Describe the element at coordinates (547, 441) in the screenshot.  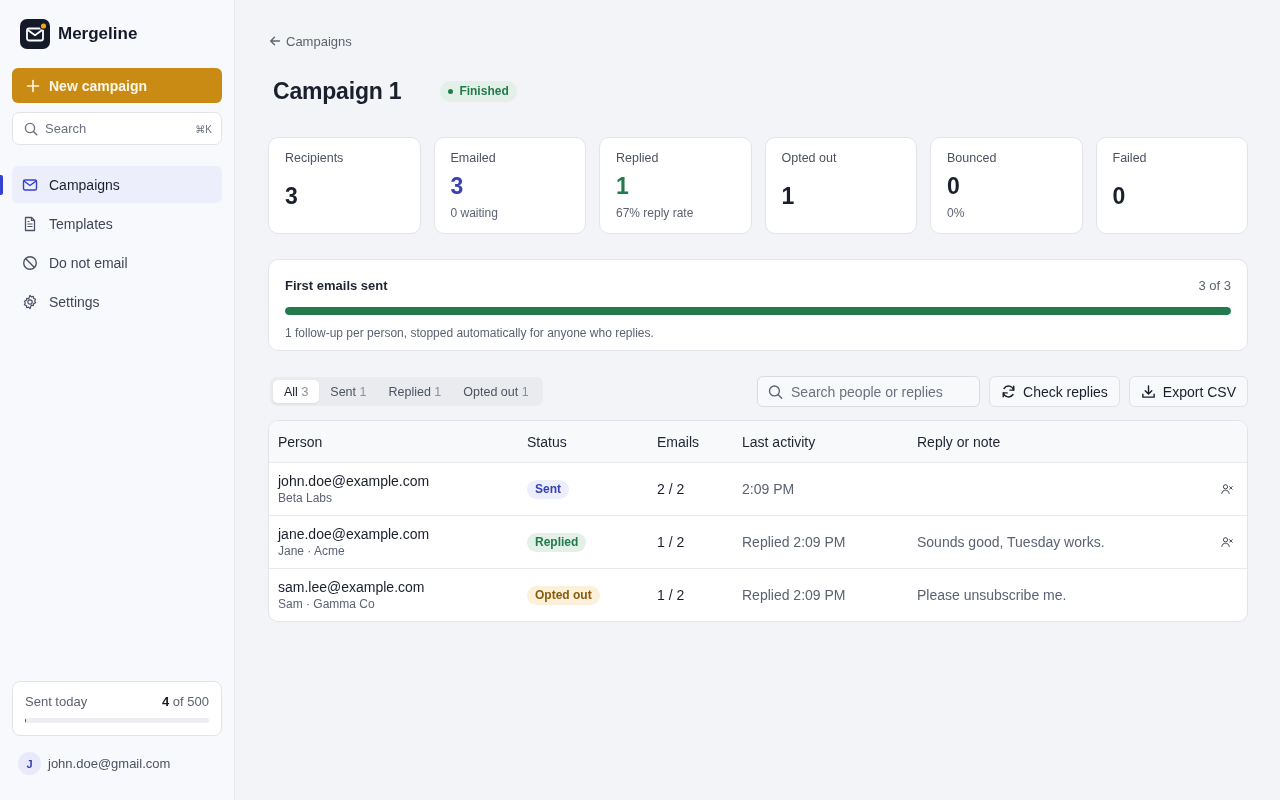
I see `column-header: Status` at that location.